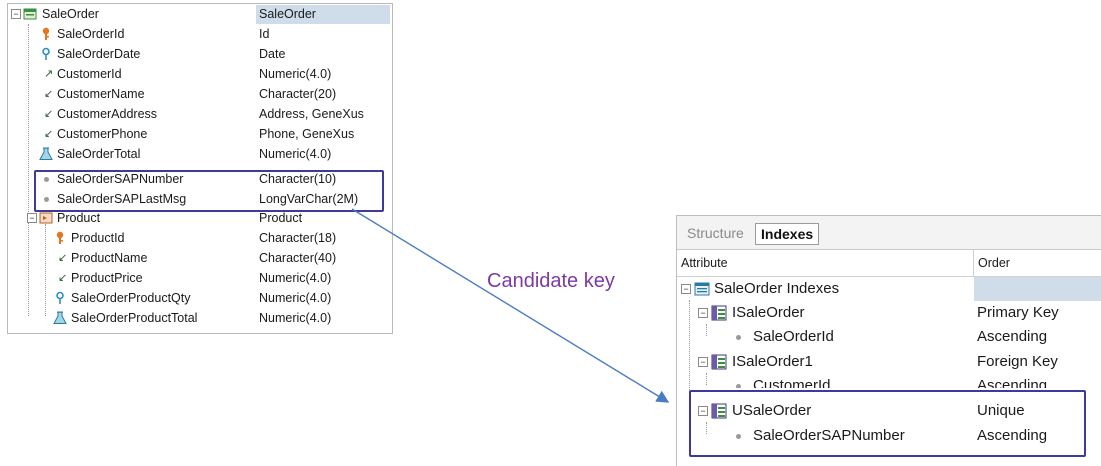 This screenshot has width=1101, height=466. What do you see at coordinates (793, 336) in the screenshot?
I see `index-attribute-name: SaleOrderId` at bounding box center [793, 336].